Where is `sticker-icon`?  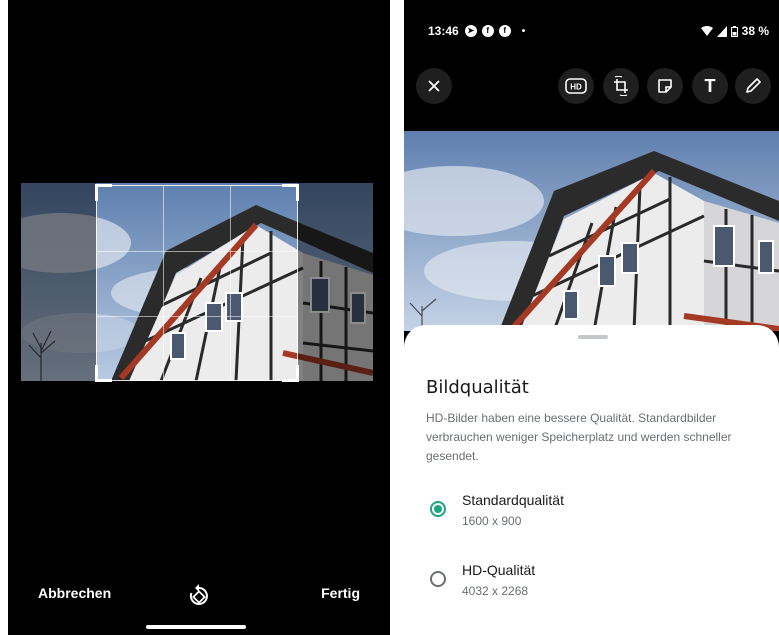 sticker-icon is located at coordinates (665, 86).